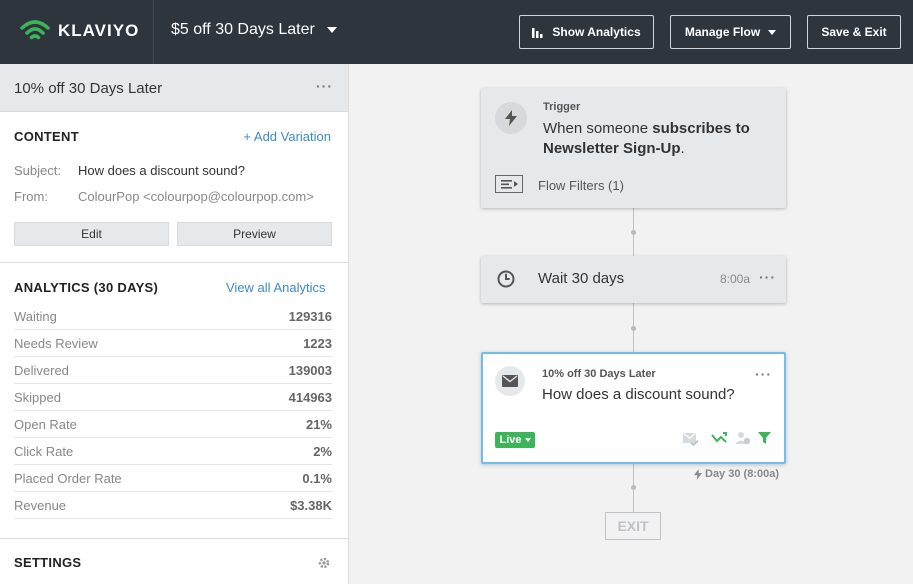  What do you see at coordinates (275, 287) in the screenshot?
I see `view-all-analytics-link: View all Analytics` at bounding box center [275, 287].